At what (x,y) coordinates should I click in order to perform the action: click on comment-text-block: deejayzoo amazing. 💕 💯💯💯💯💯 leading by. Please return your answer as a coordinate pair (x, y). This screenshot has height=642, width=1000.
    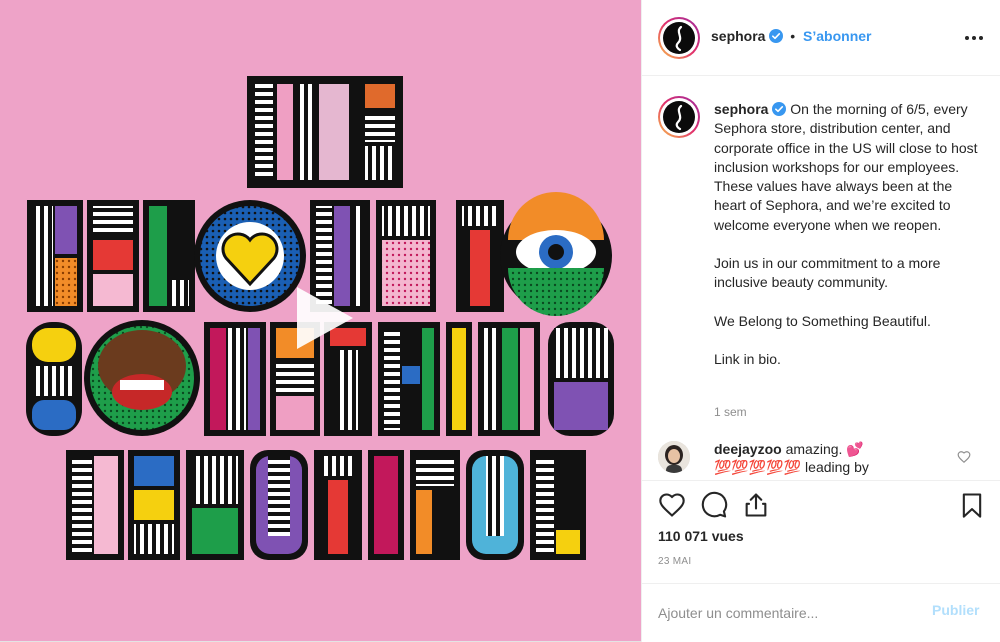
    Looking at the image, I should click on (834, 457).